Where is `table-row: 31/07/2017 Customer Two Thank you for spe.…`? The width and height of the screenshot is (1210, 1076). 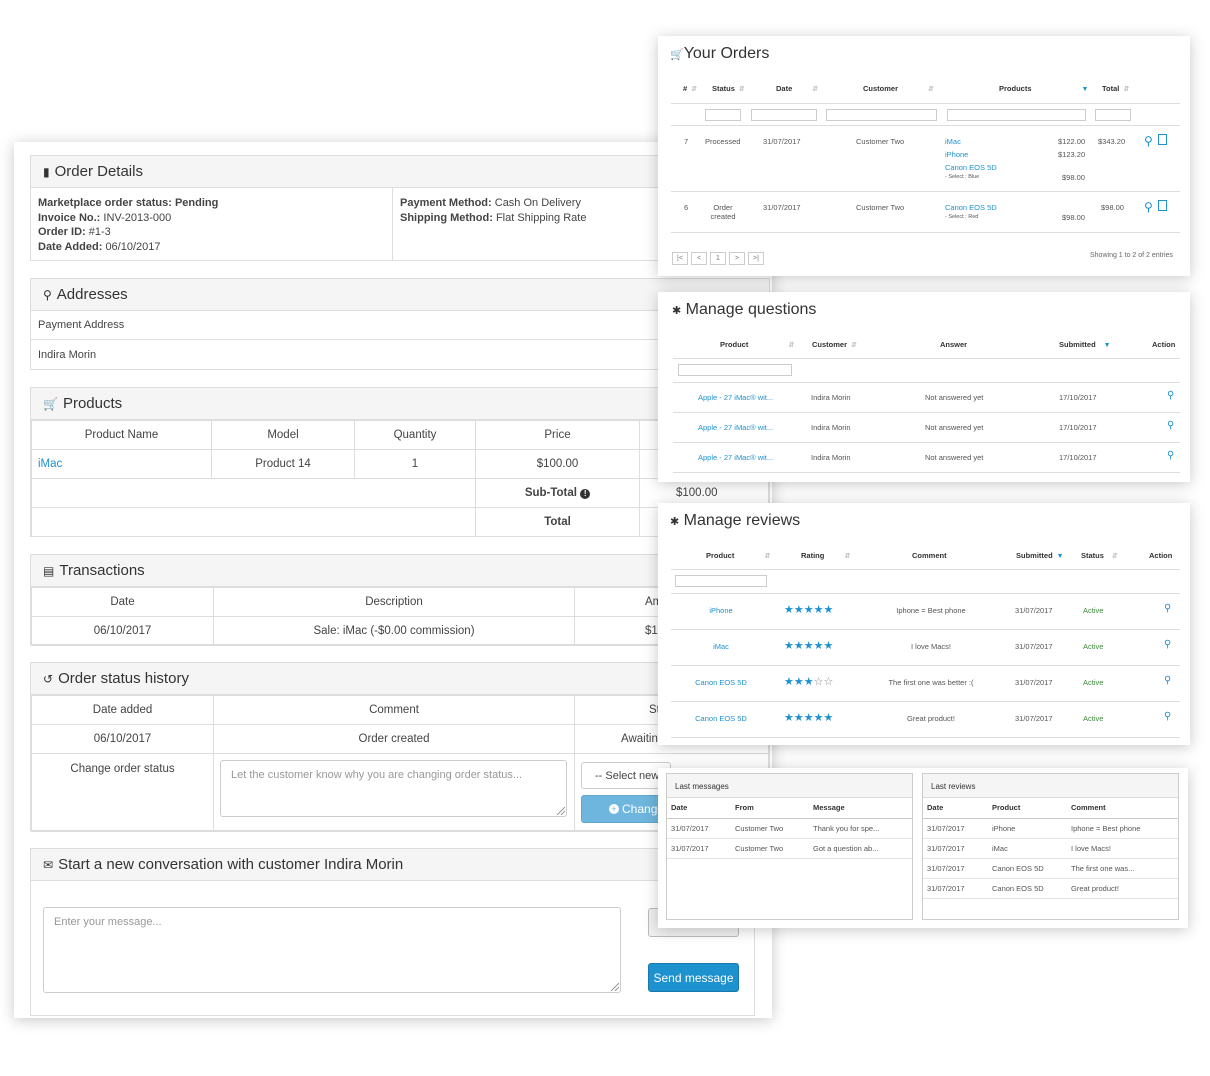 table-row: 31/07/2017 Customer Two Thank you for spe.… is located at coordinates (789, 828).